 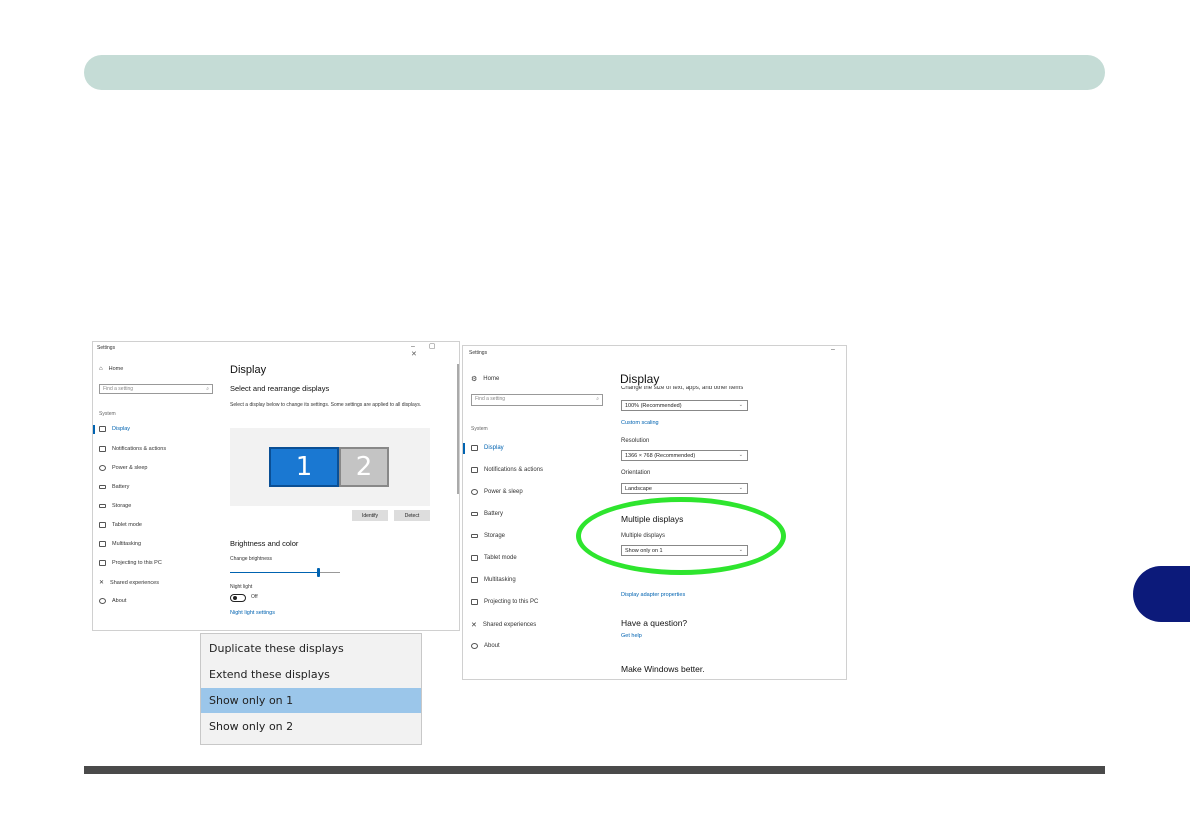 What do you see at coordinates (370, 515) in the screenshot?
I see `identify-button: Identify` at bounding box center [370, 515].